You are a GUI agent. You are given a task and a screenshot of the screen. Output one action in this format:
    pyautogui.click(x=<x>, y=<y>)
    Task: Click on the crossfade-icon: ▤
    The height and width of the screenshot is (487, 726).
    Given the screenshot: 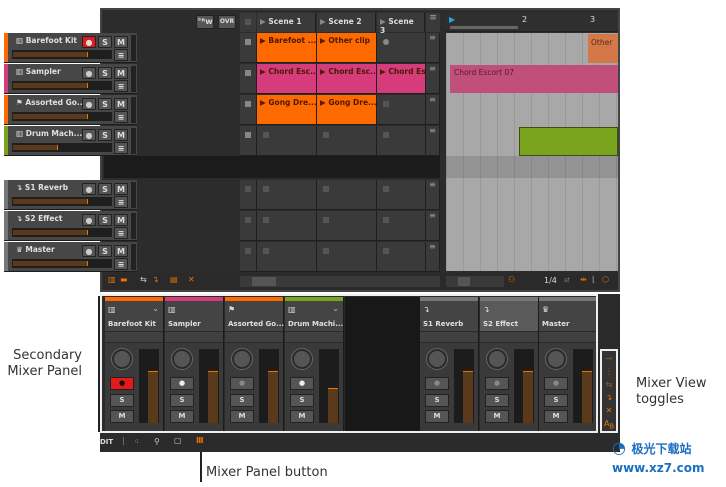 What is the action you would take?
    pyautogui.click(x=174, y=279)
    